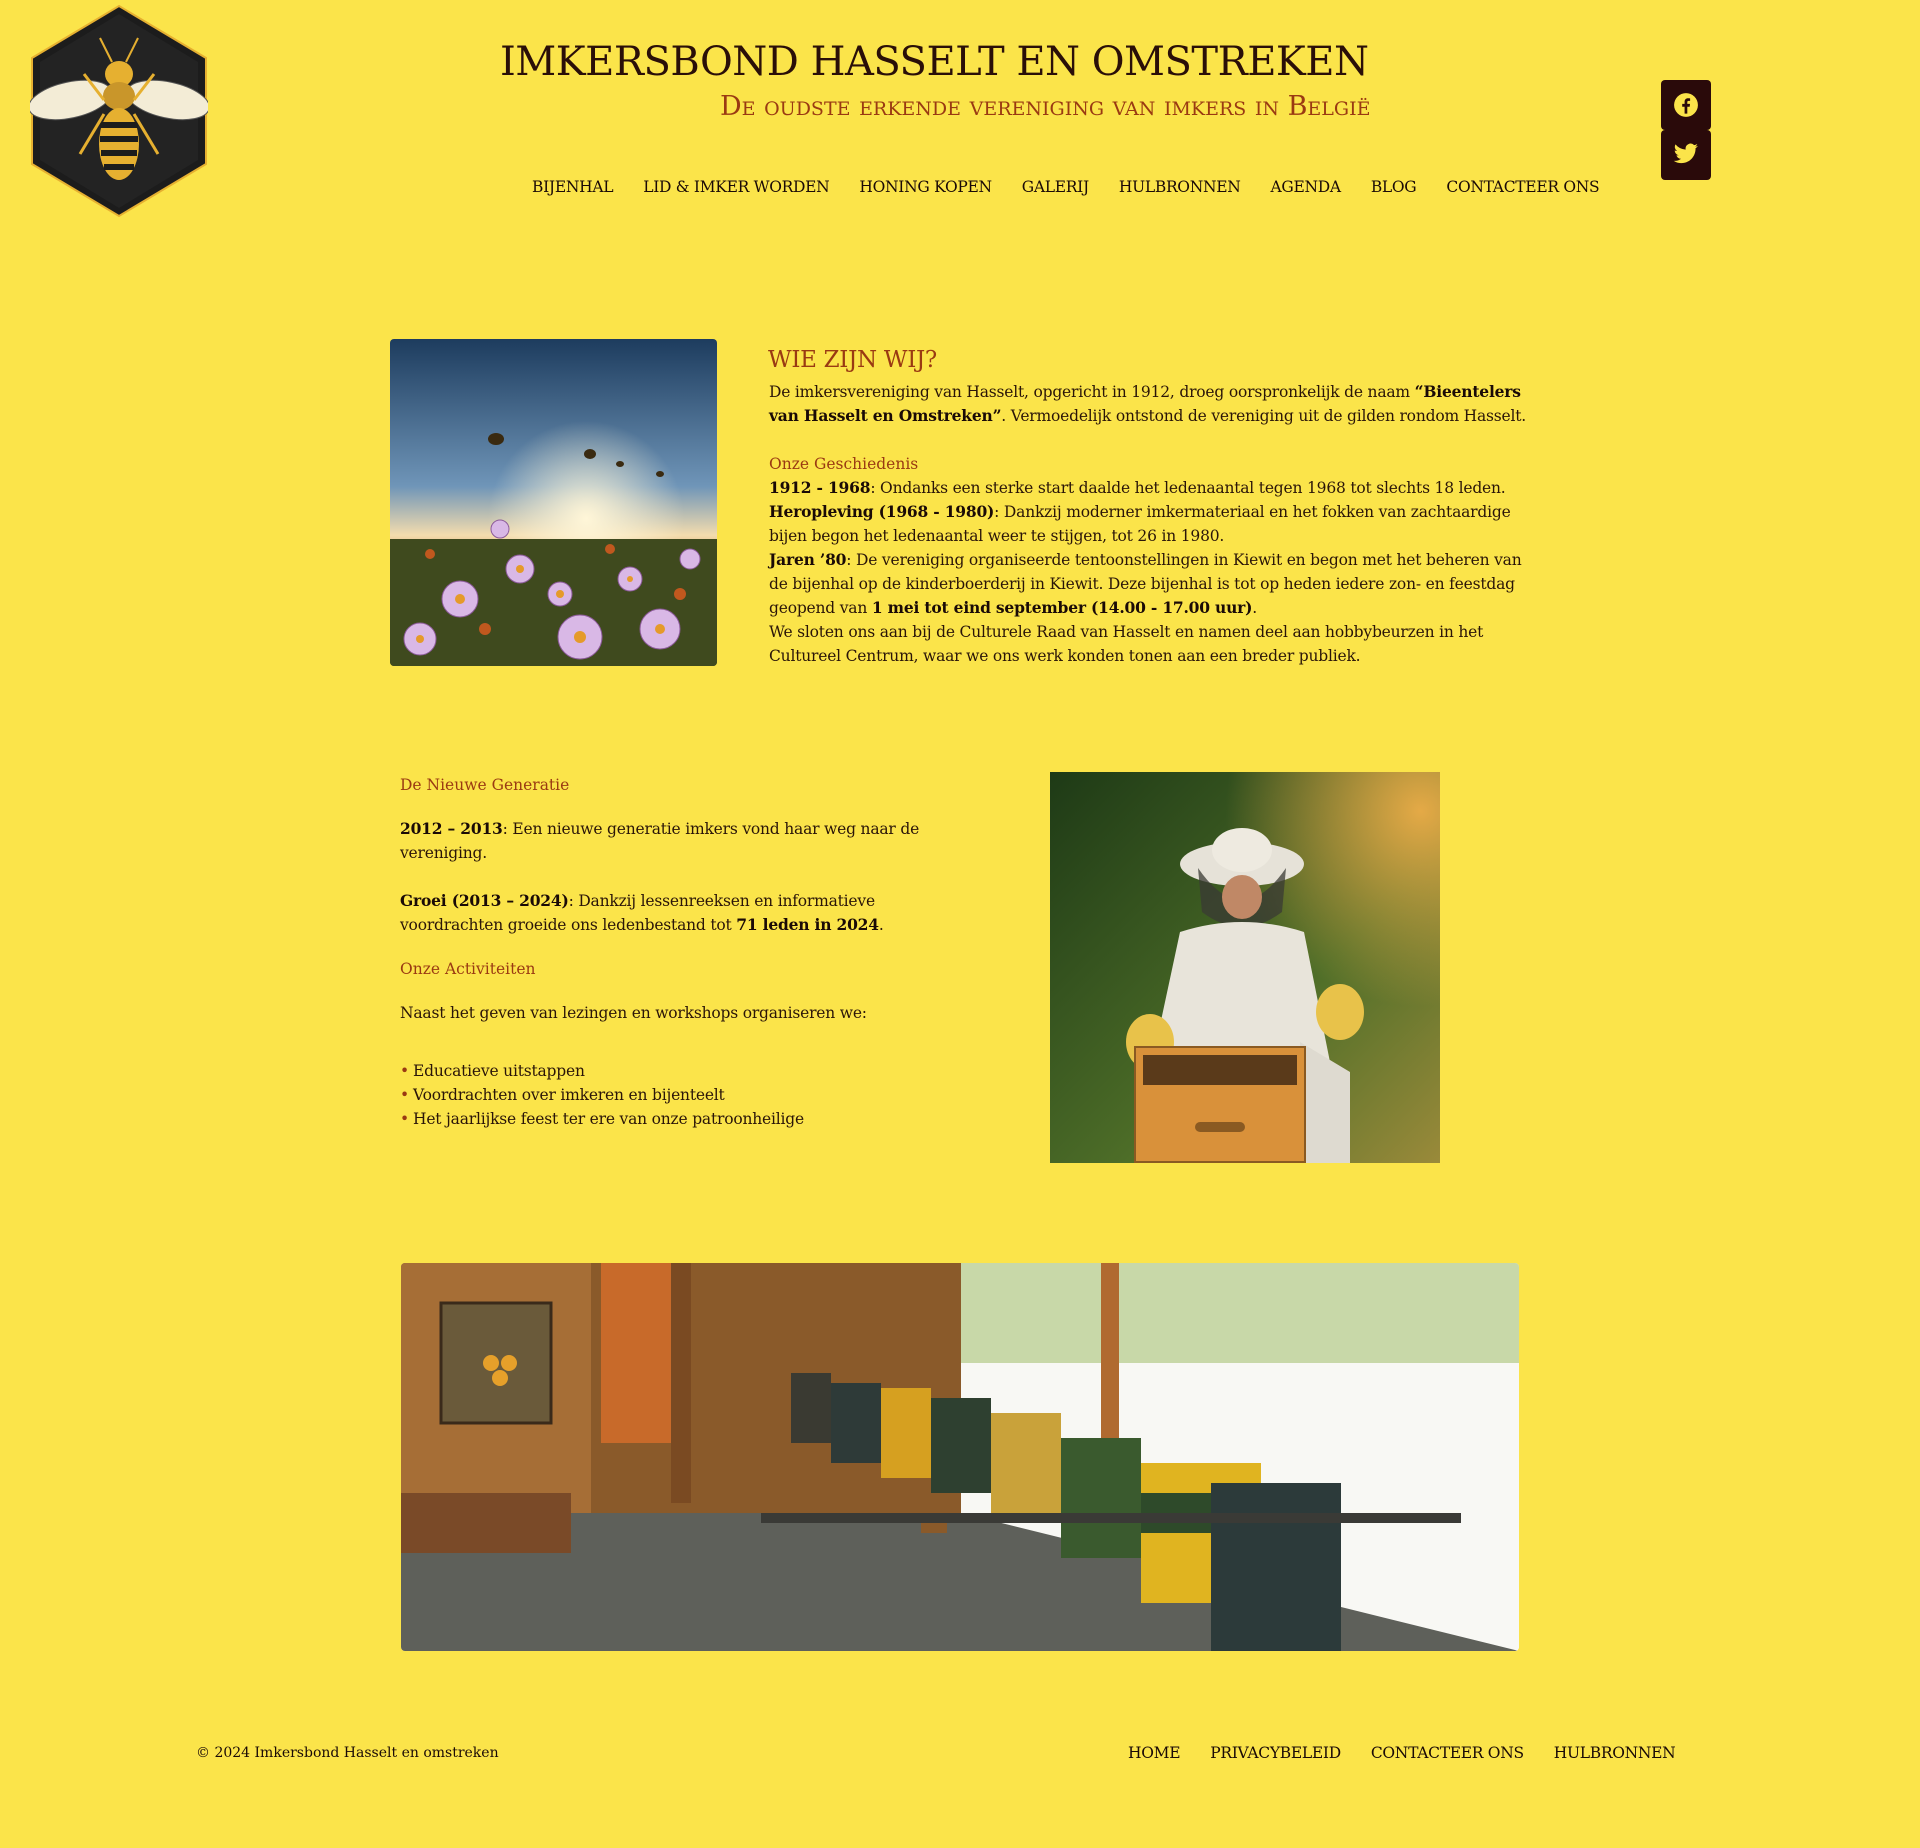 Image resolution: width=1920 pixels, height=1848 pixels. I want to click on bee-logo-icon, so click(119, 111).